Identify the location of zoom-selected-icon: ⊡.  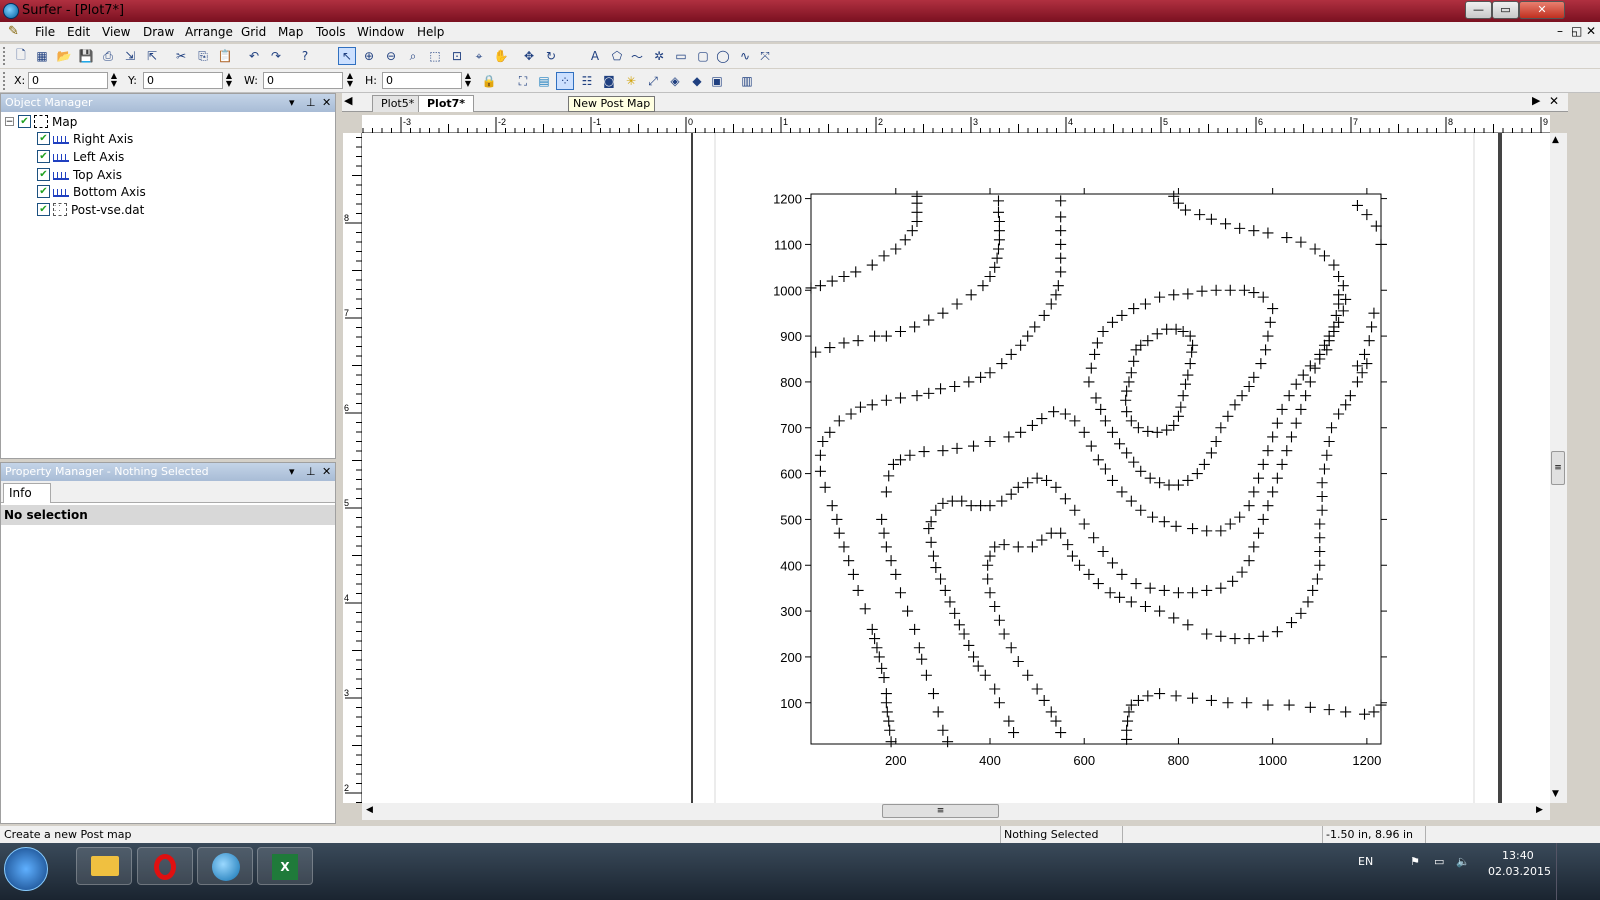
(457, 56).